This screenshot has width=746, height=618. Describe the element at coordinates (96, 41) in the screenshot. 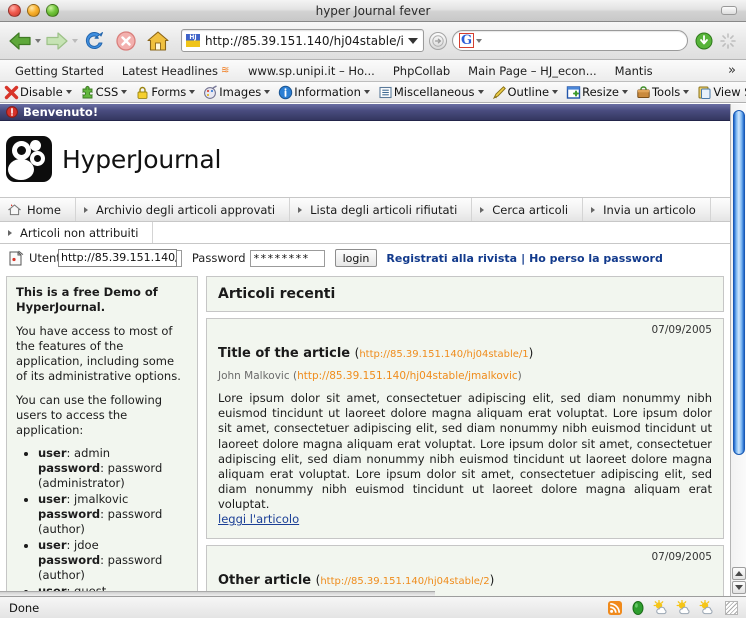

I see `reload-button` at that location.